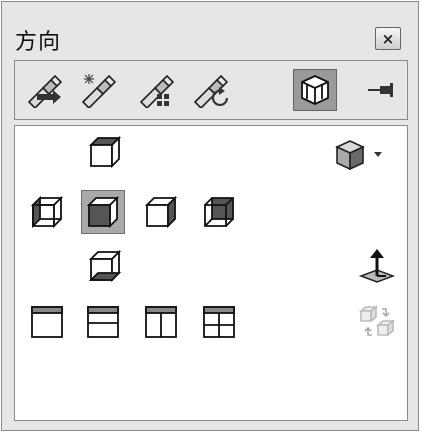  I want to click on toolbar, so click(211, 90).